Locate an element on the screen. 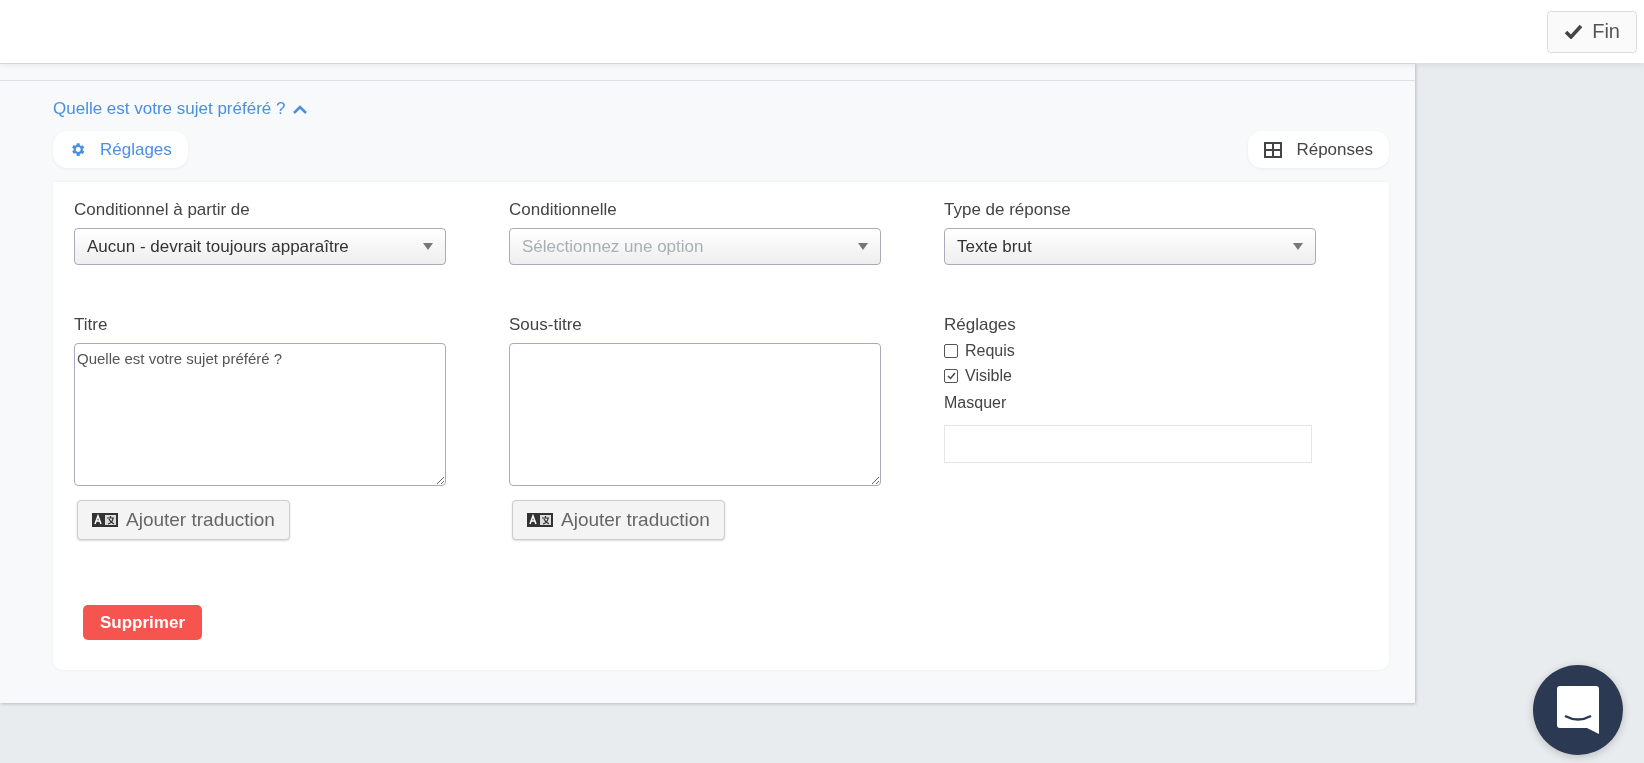  chat-button is located at coordinates (1578, 710).